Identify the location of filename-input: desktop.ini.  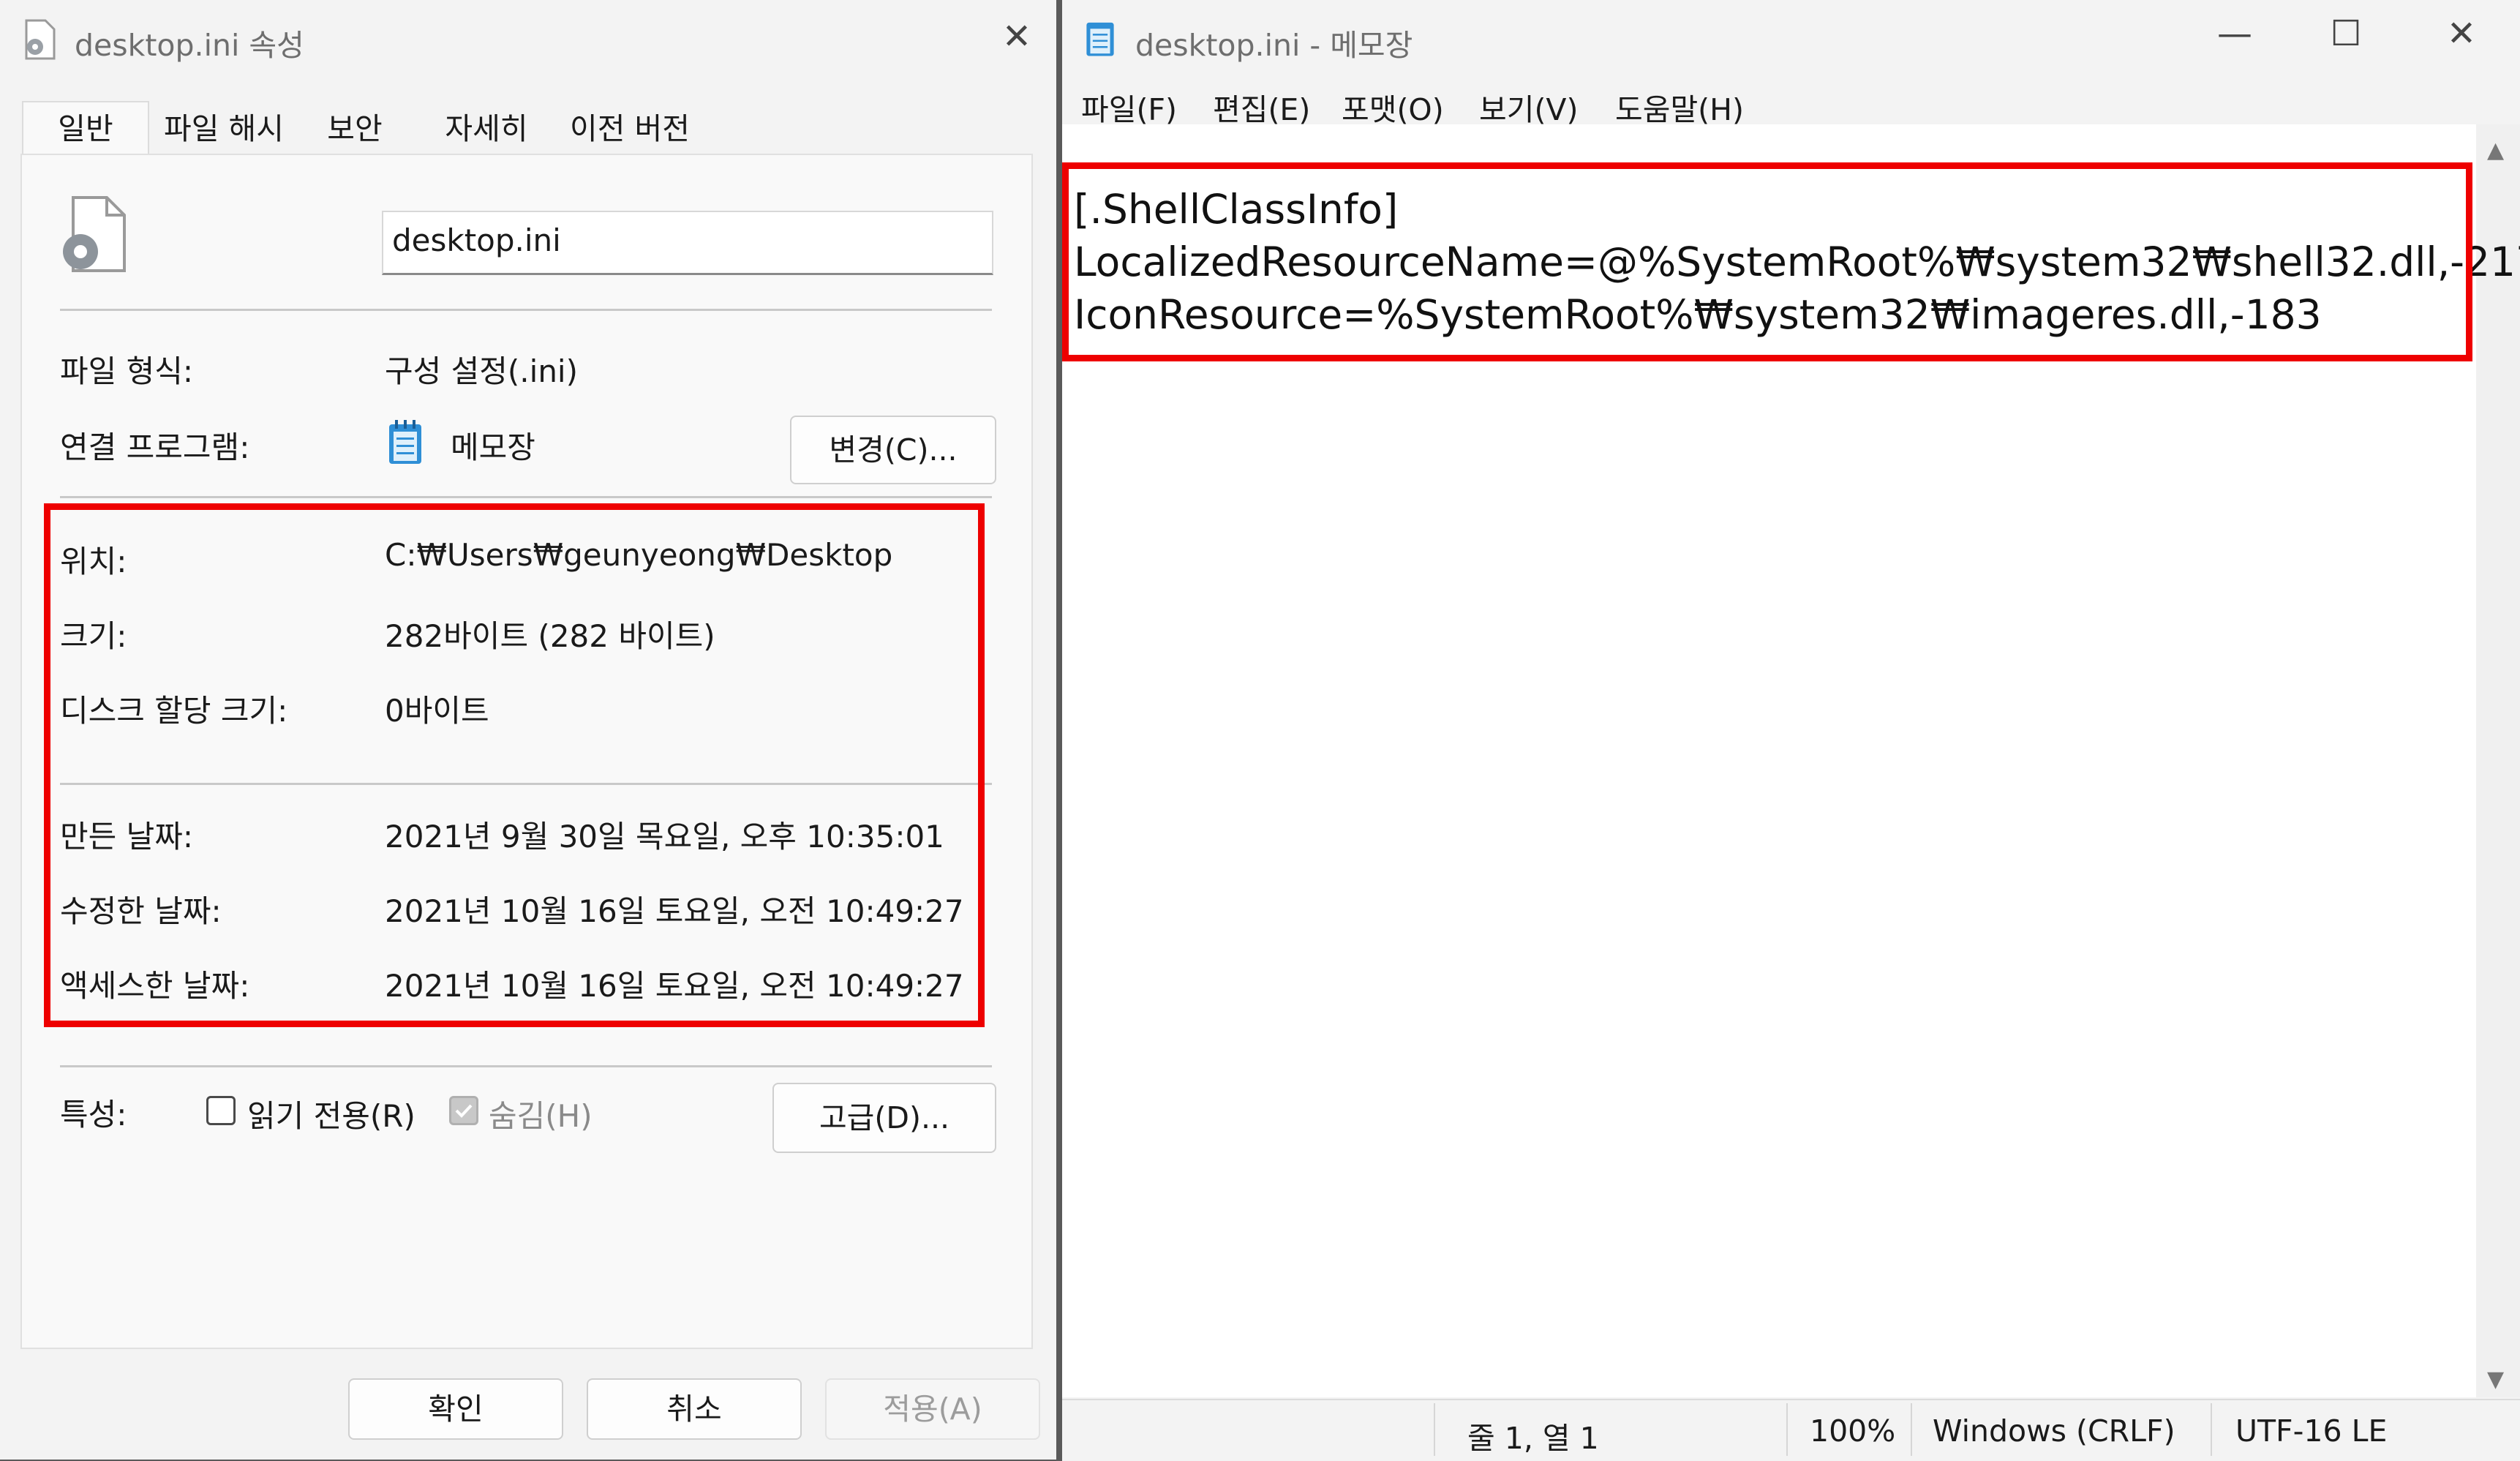
(688, 243).